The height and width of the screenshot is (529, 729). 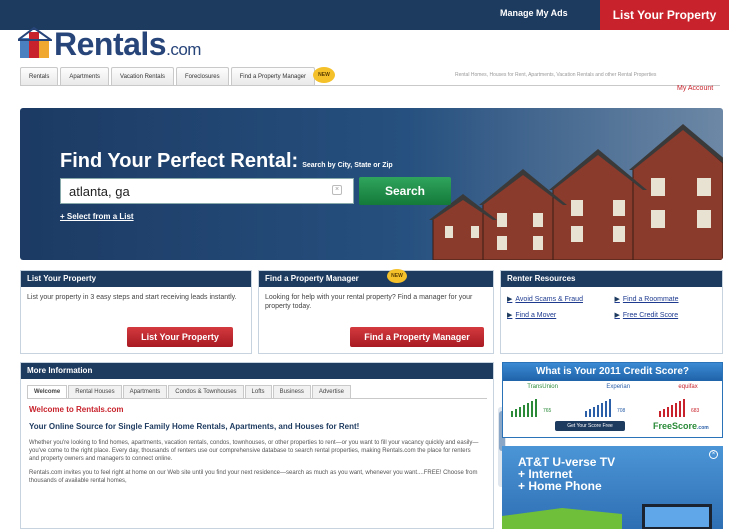 What do you see at coordinates (611, 279) in the screenshot?
I see `panel-title: Renter Resources` at bounding box center [611, 279].